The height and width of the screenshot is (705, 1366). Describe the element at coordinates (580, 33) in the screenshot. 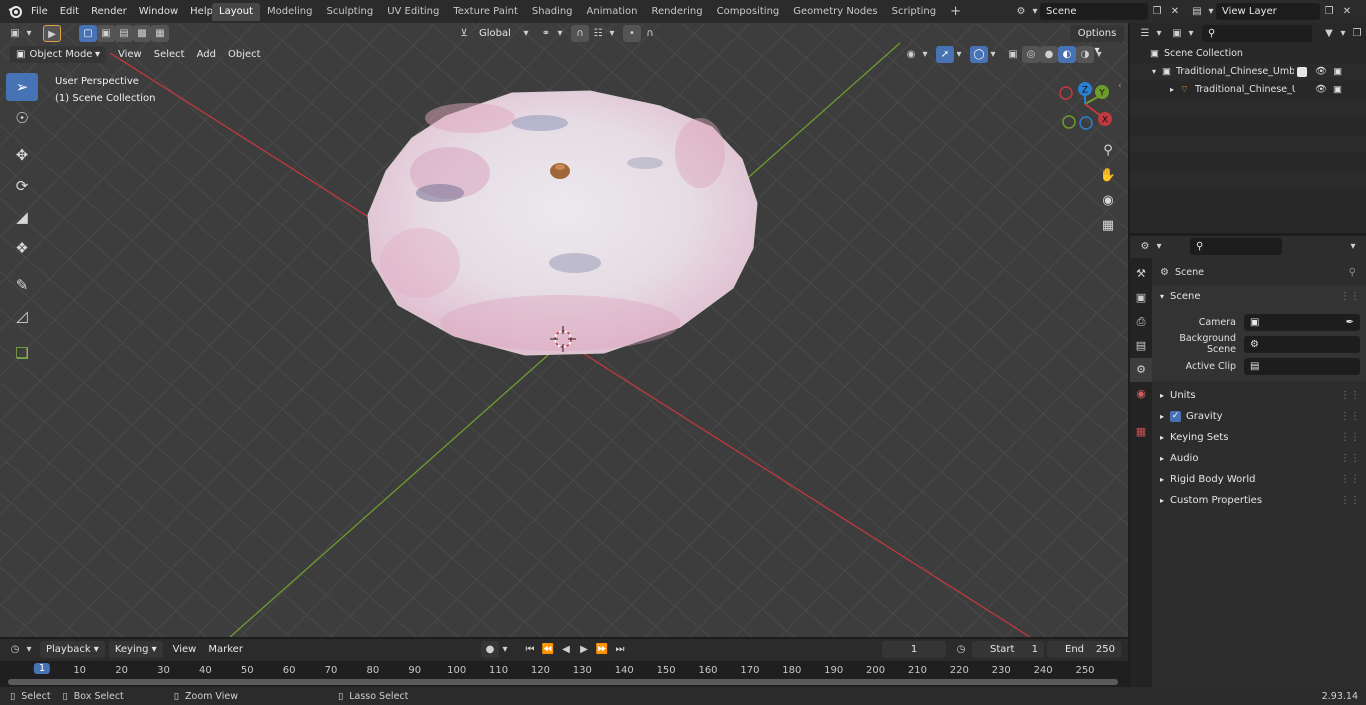

I see `snap-icon: ∩` at that location.